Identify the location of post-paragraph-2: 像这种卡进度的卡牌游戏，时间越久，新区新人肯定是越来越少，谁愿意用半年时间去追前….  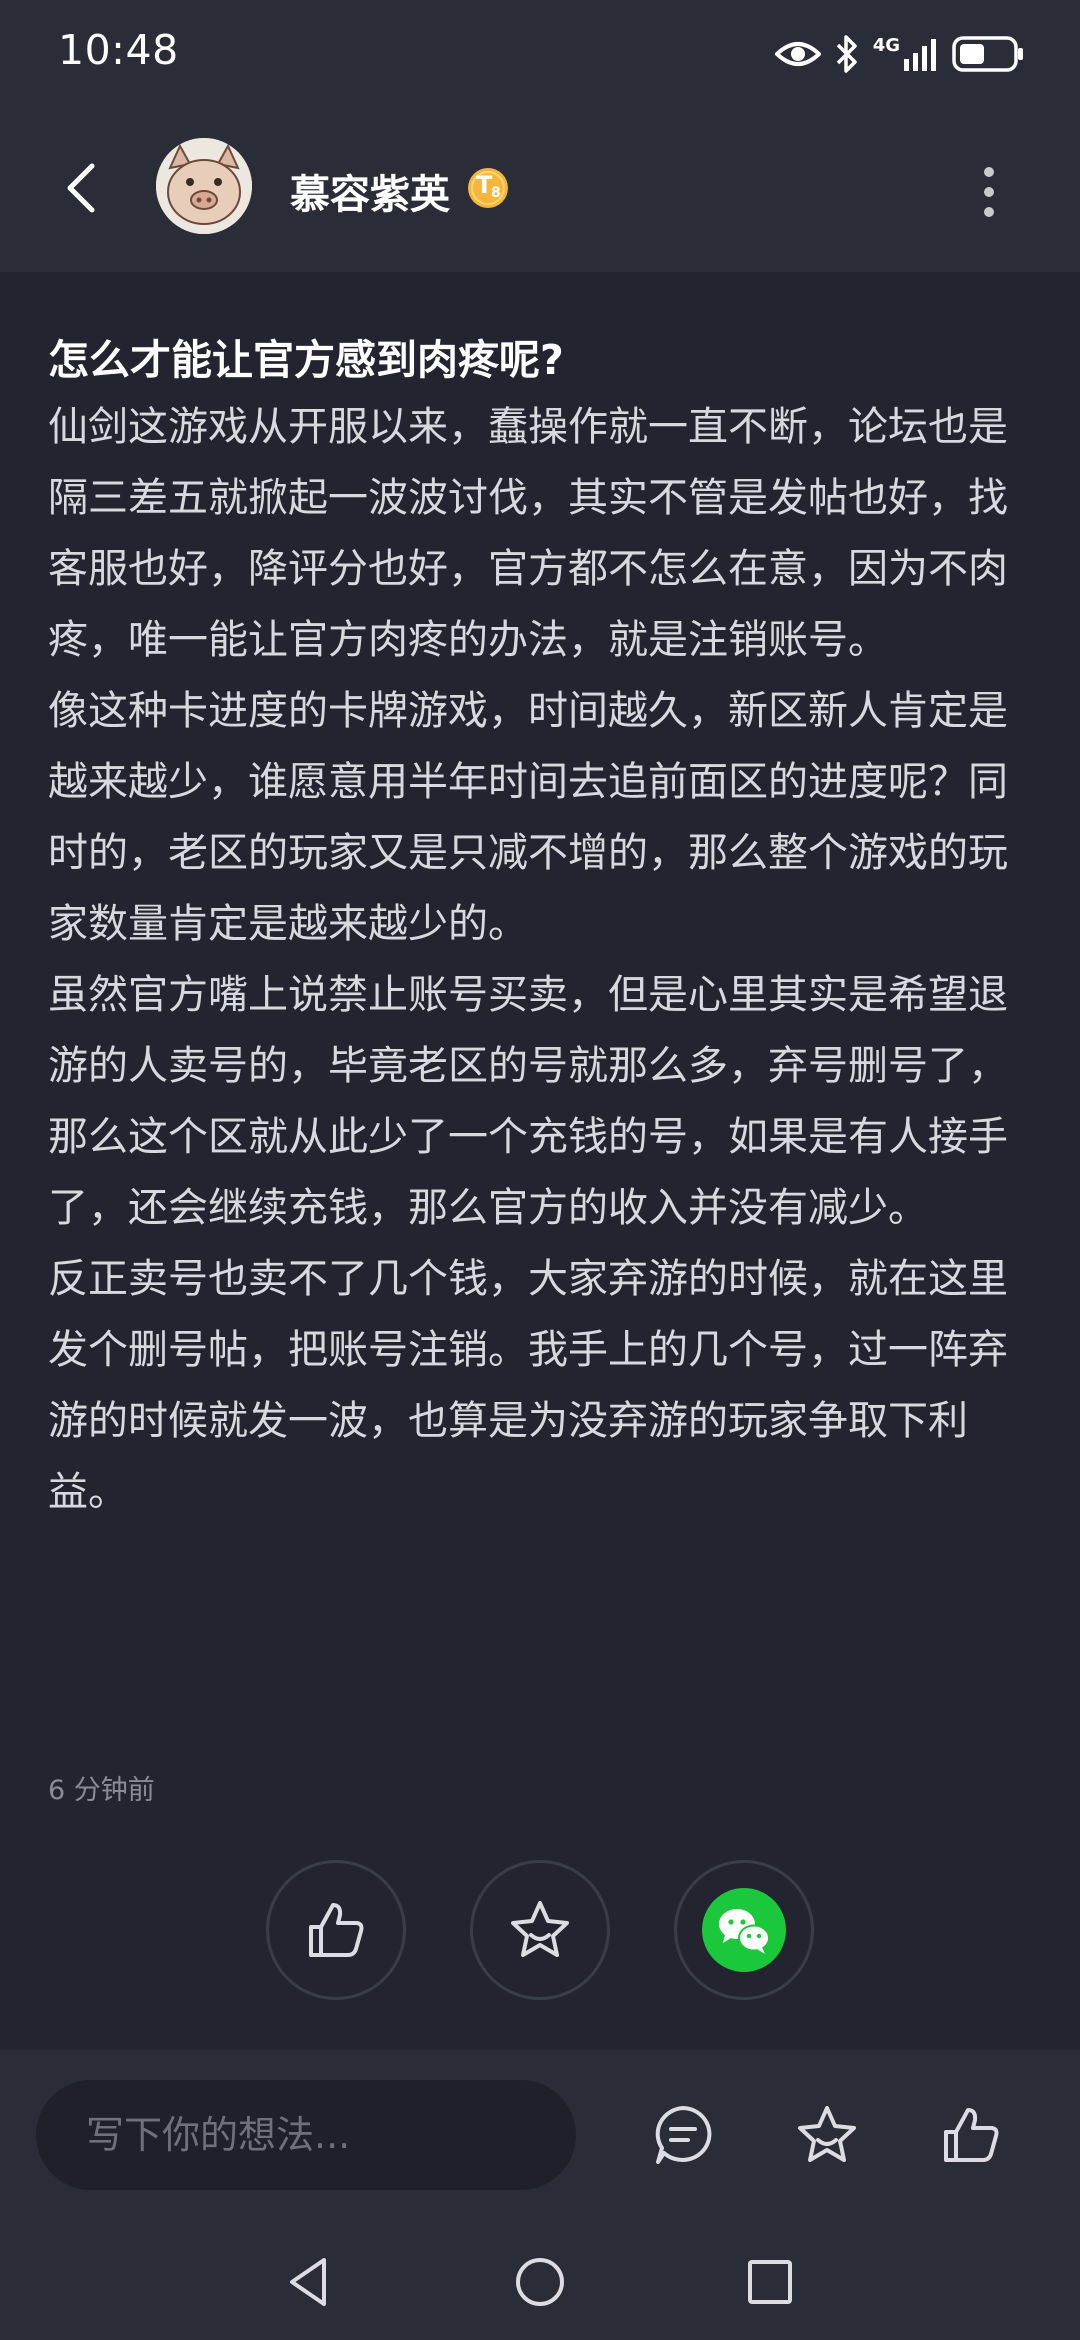
(528, 817).